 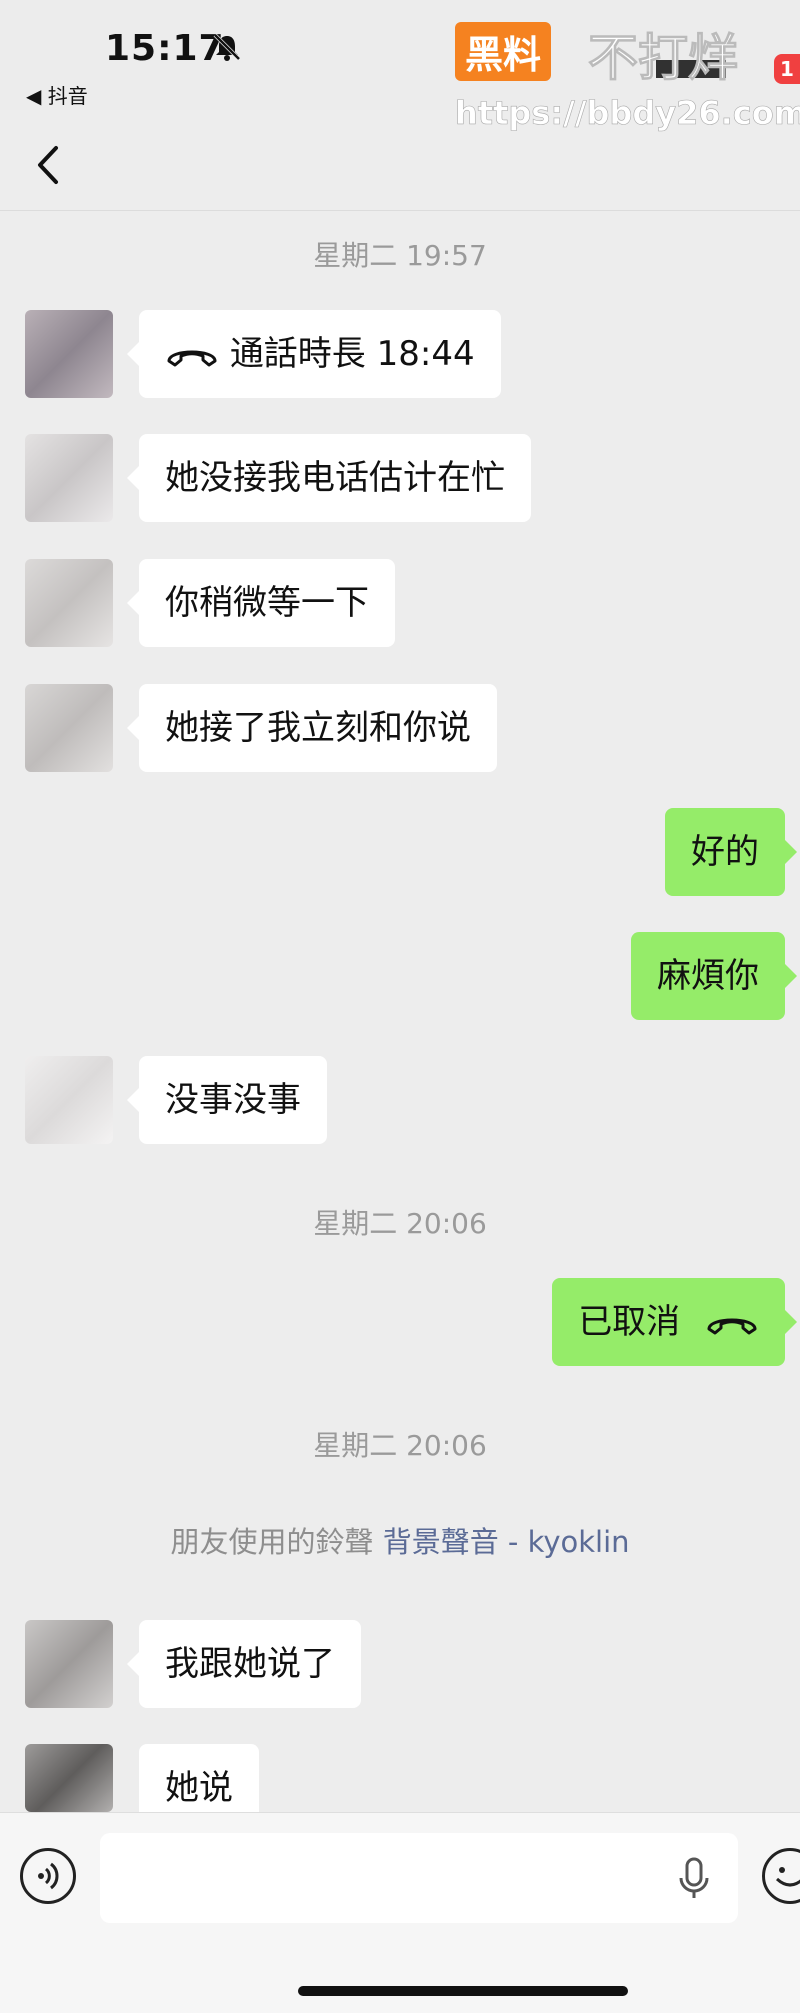 I want to click on home-indicator, so click(x=463, y=1991).